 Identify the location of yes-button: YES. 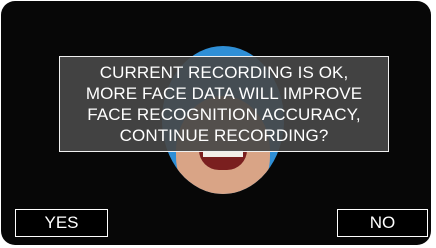
(61, 223).